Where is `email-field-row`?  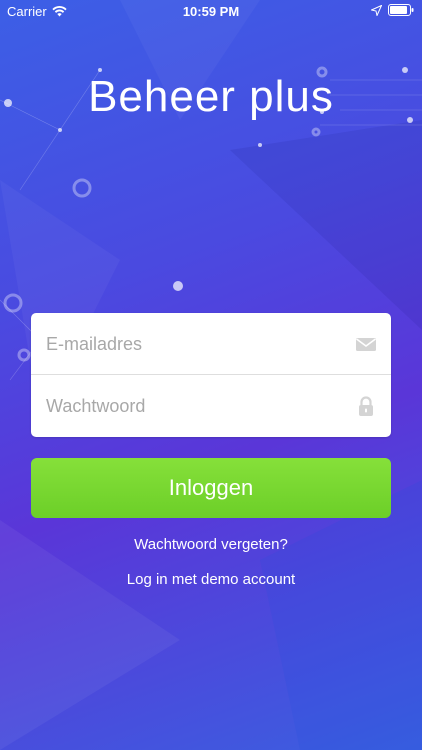
email-field-row is located at coordinates (211, 344).